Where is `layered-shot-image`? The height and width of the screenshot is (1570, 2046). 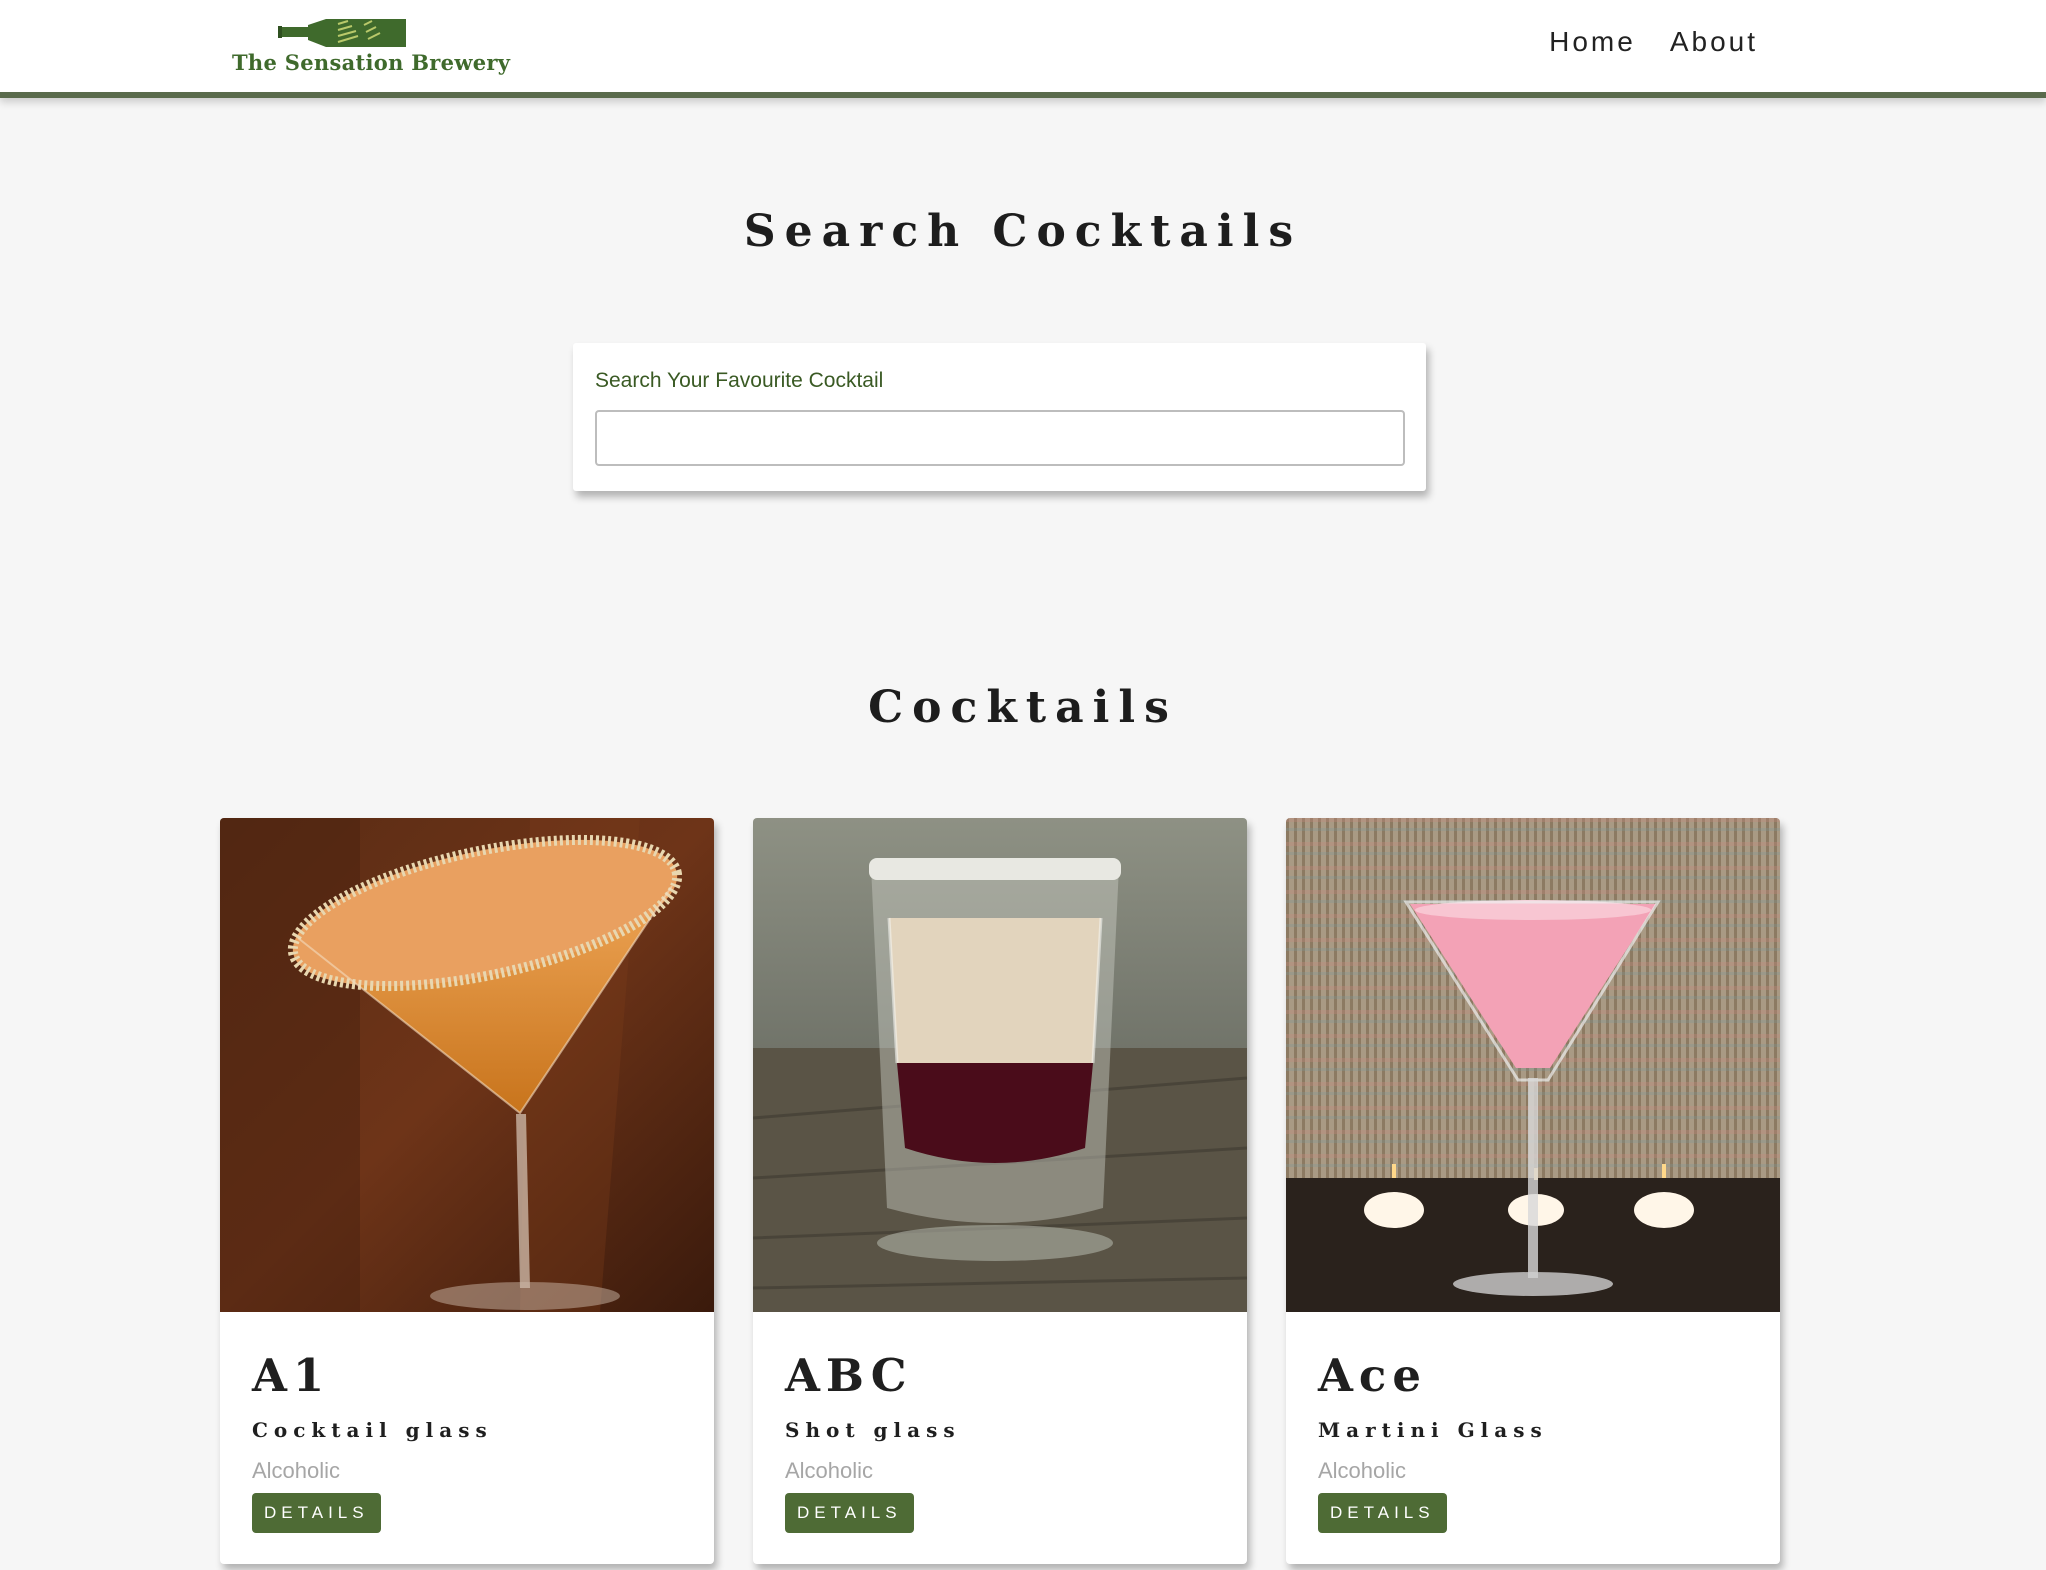
layered-shot-image is located at coordinates (1000, 1065).